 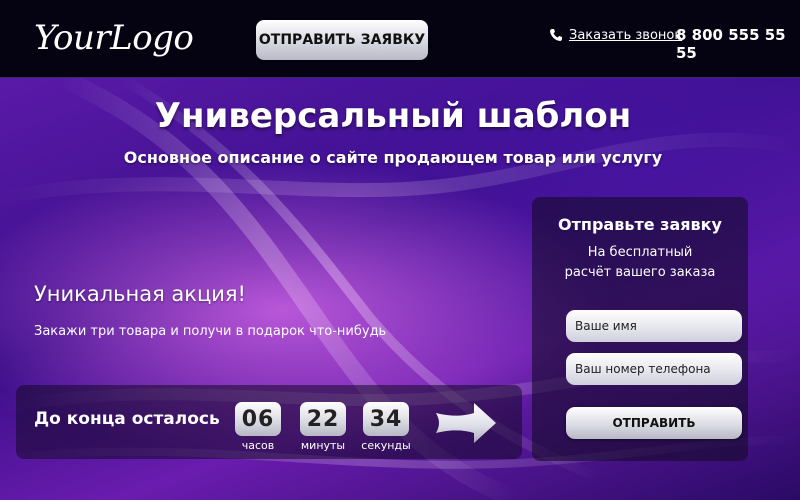 What do you see at coordinates (258, 419) in the screenshot?
I see `countdown-hours: 06` at bounding box center [258, 419].